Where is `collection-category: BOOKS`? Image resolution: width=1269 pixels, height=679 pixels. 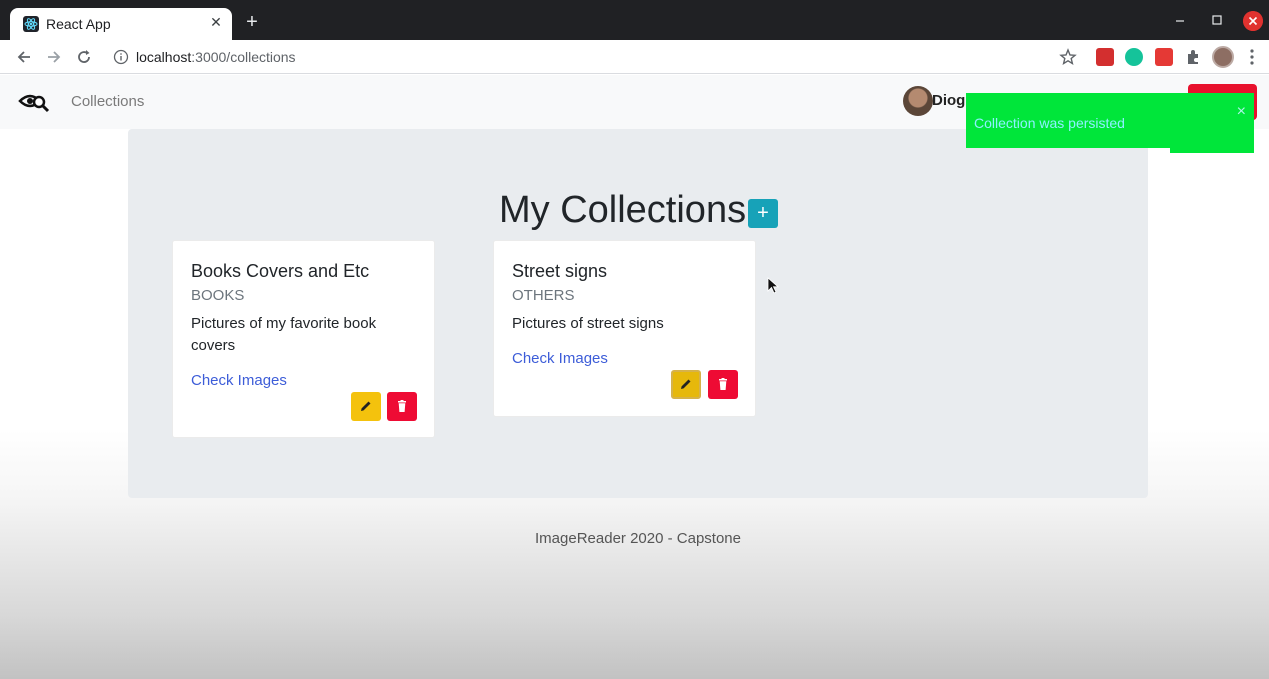 collection-category: BOOKS is located at coordinates (218, 295).